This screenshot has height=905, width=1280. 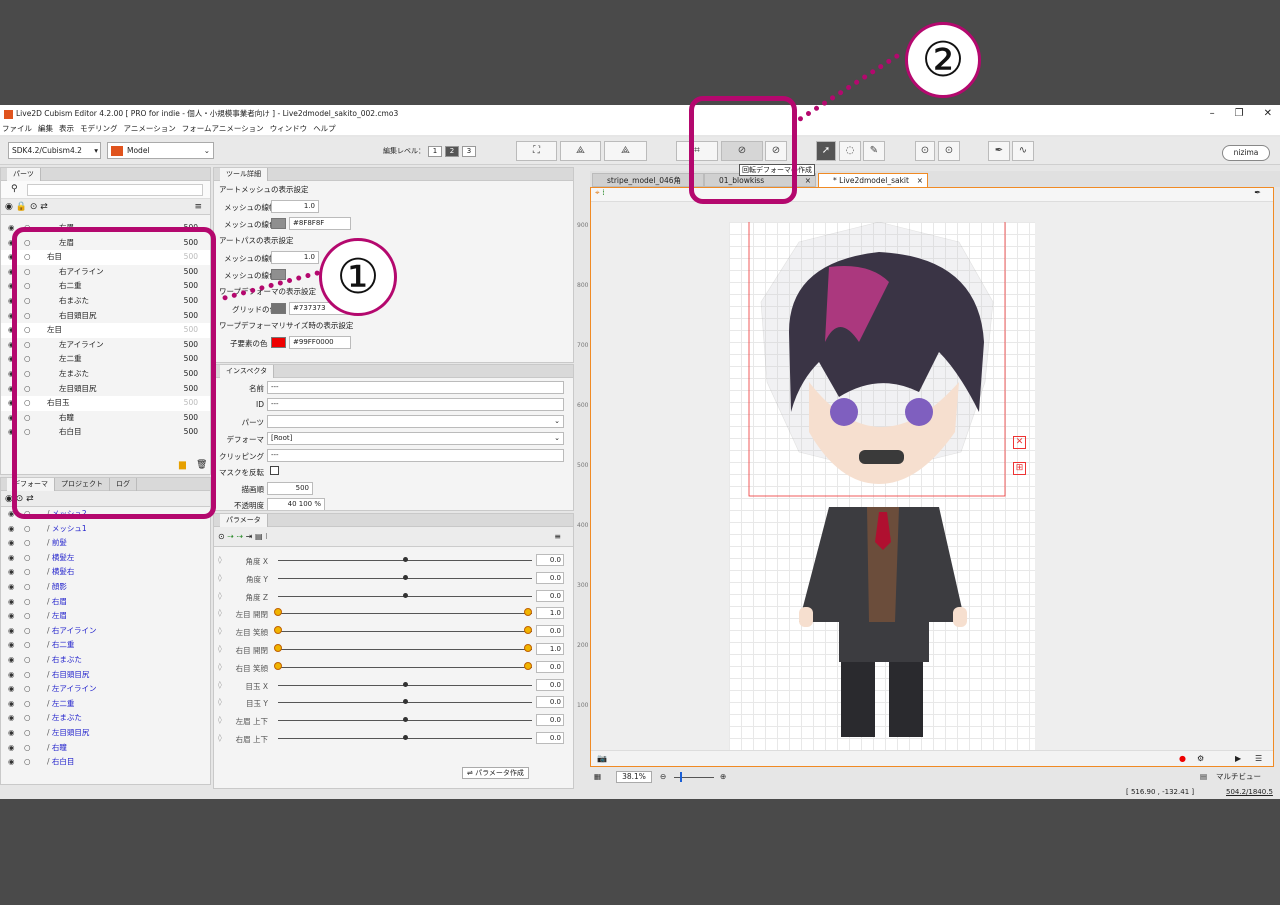 I want to click on name-input: ---, so click(x=415, y=387).